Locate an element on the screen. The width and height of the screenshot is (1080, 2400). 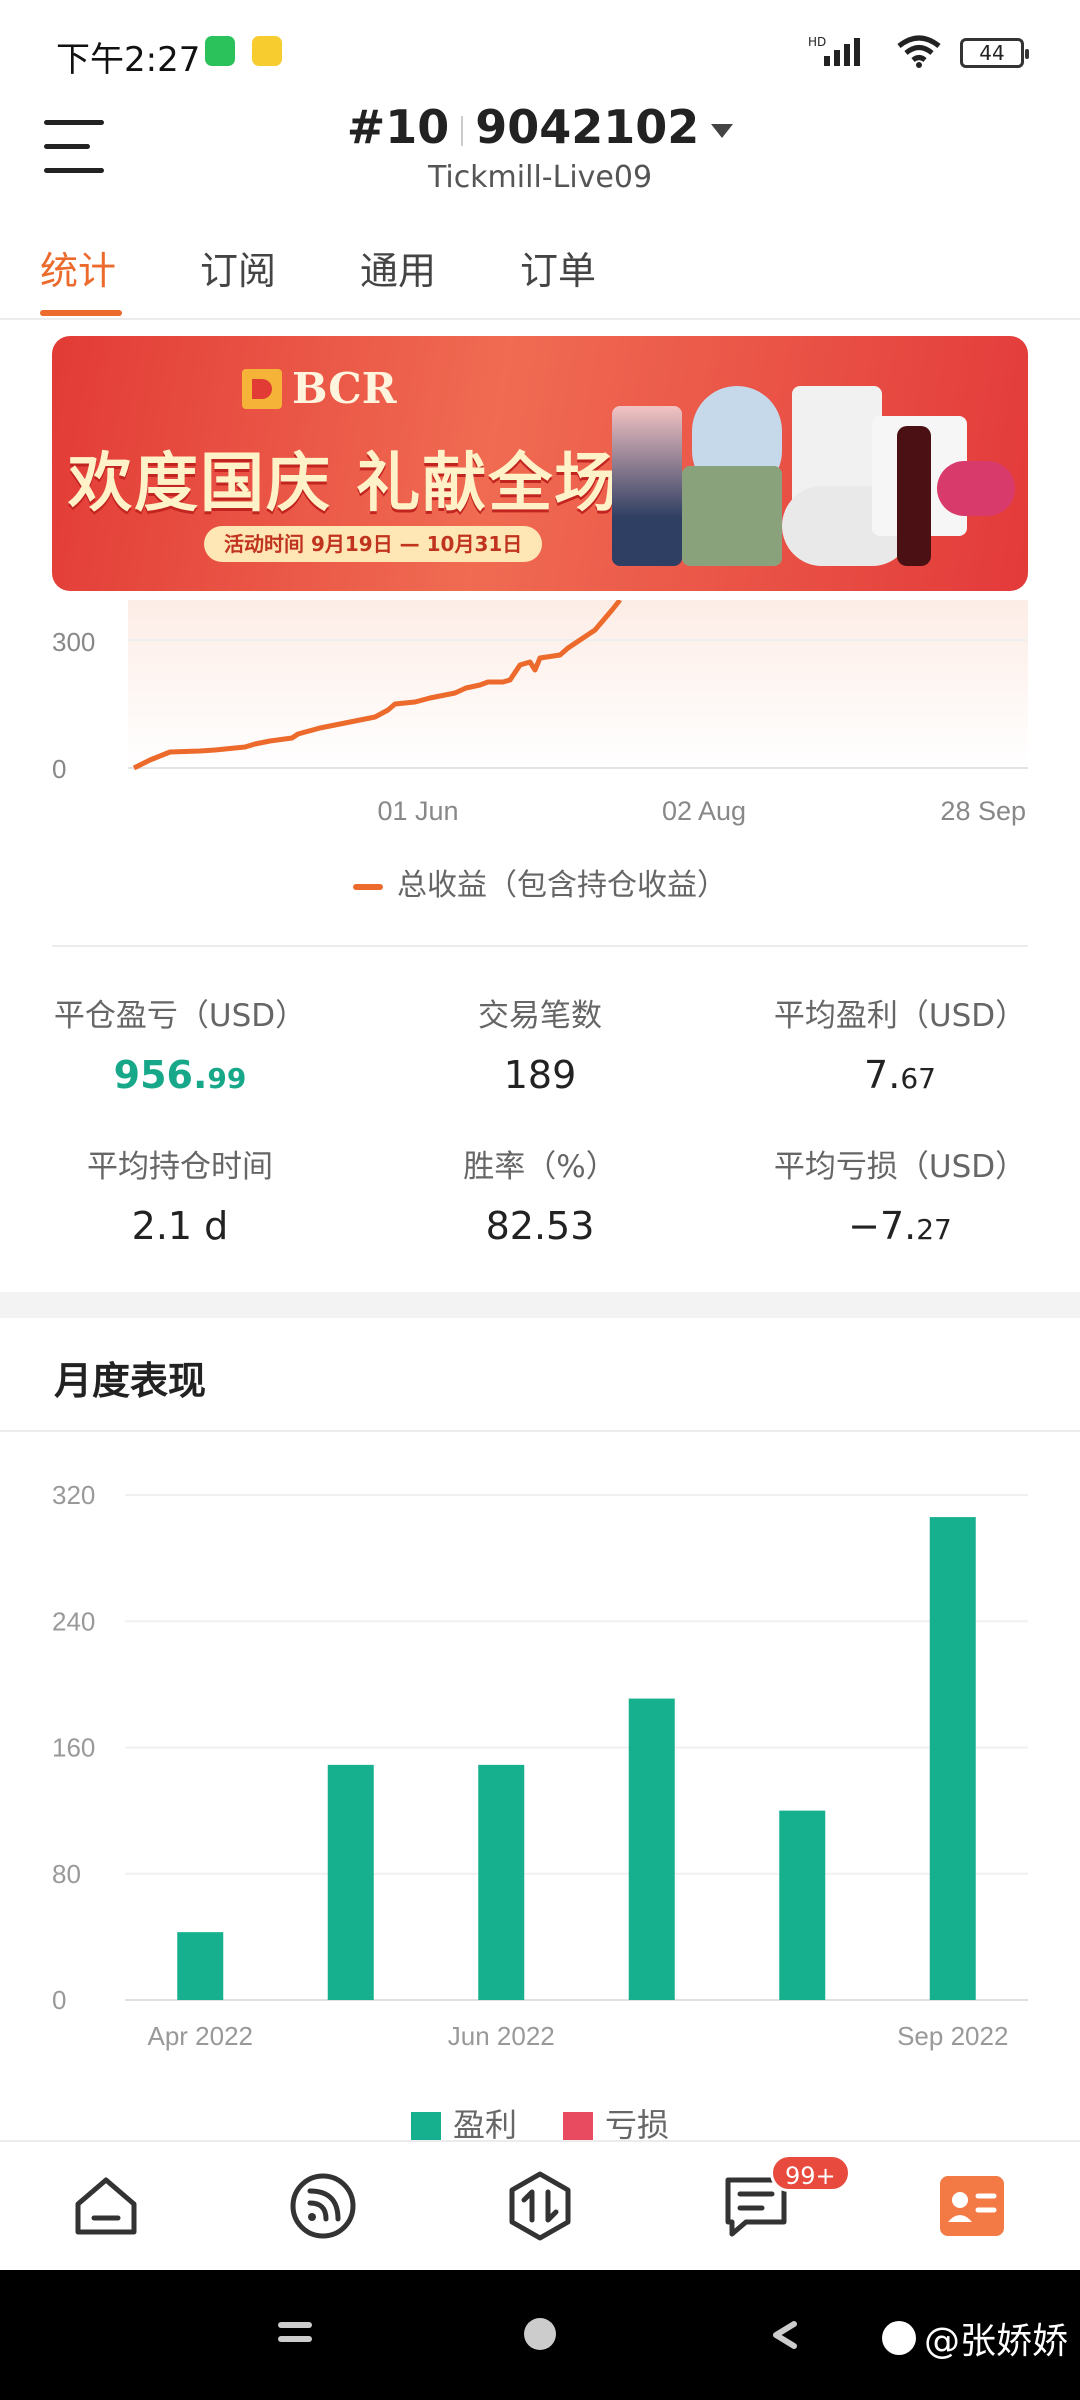
trade-icon is located at coordinates (540, 2206).